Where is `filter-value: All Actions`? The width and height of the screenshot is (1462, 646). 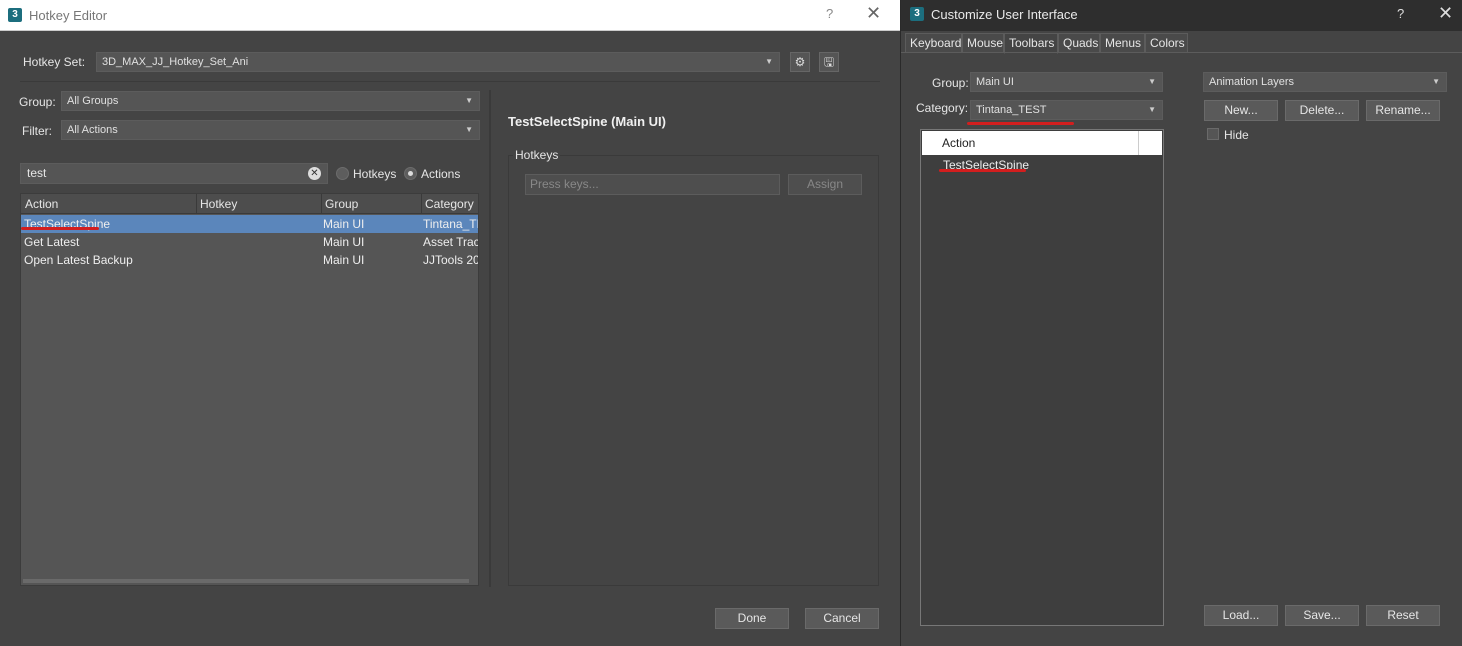
filter-value: All Actions is located at coordinates (92, 130).